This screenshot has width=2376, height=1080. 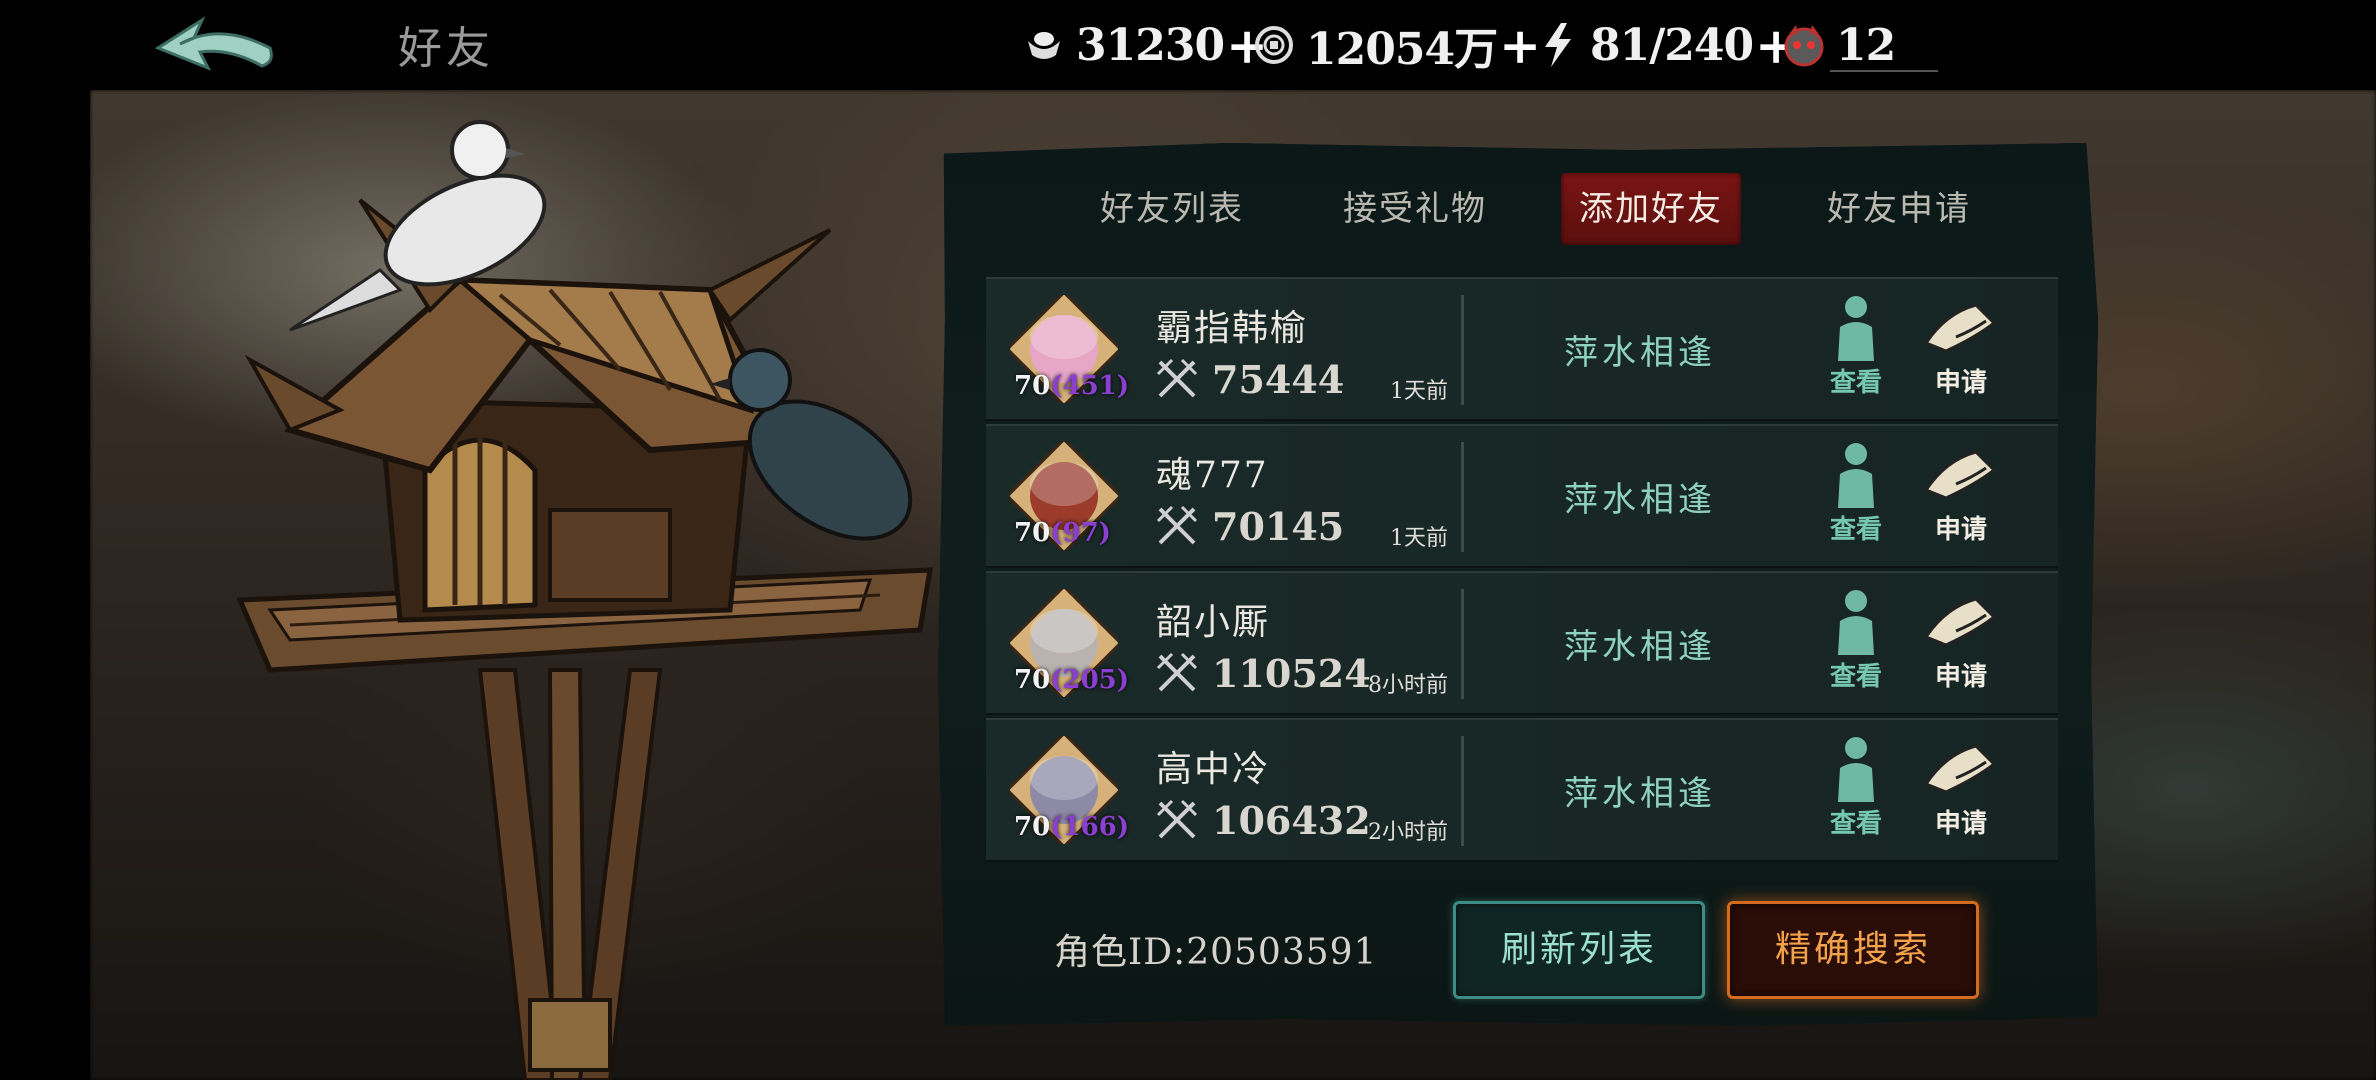 What do you see at coordinates (1212, 475) in the screenshot?
I see `player-name: 魂777` at bounding box center [1212, 475].